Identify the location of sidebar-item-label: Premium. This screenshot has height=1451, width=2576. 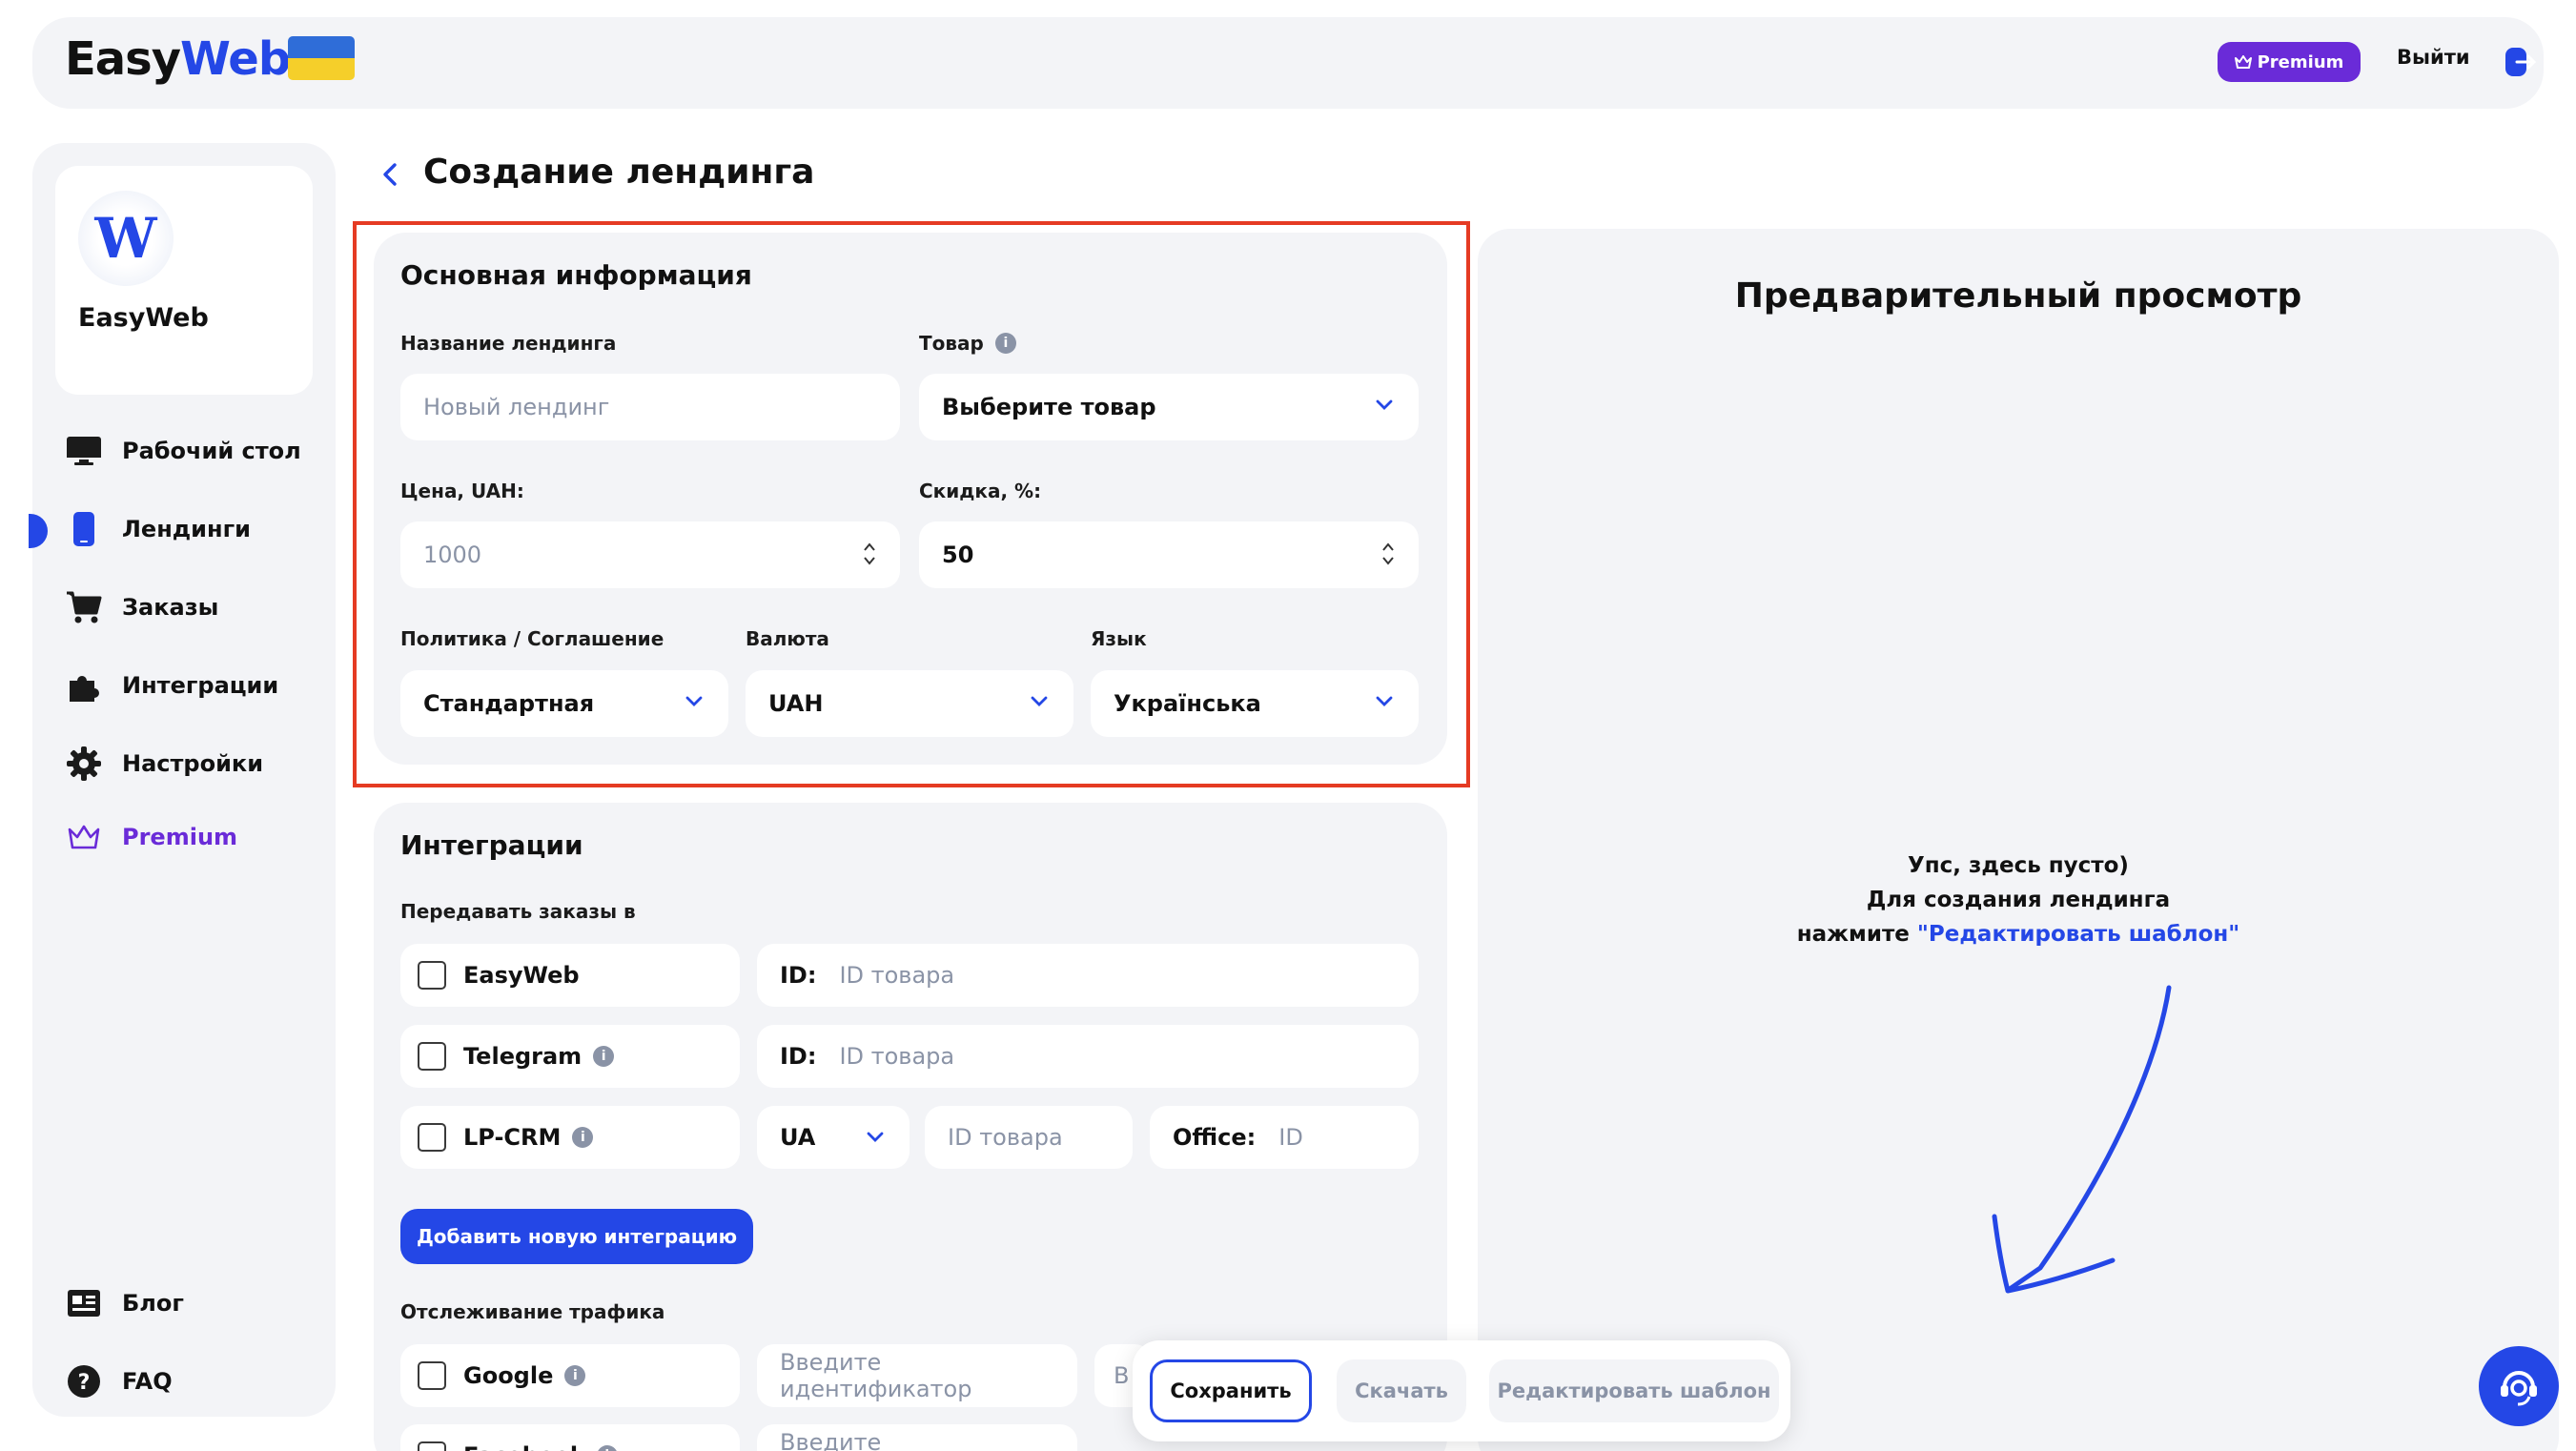
(180, 837).